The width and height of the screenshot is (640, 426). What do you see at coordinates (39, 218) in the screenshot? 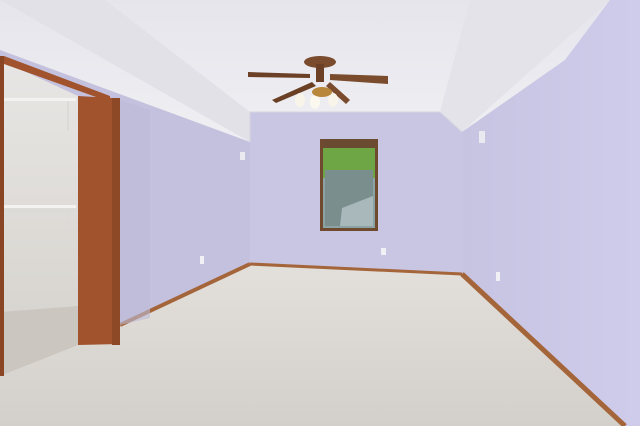
I see `closet` at bounding box center [39, 218].